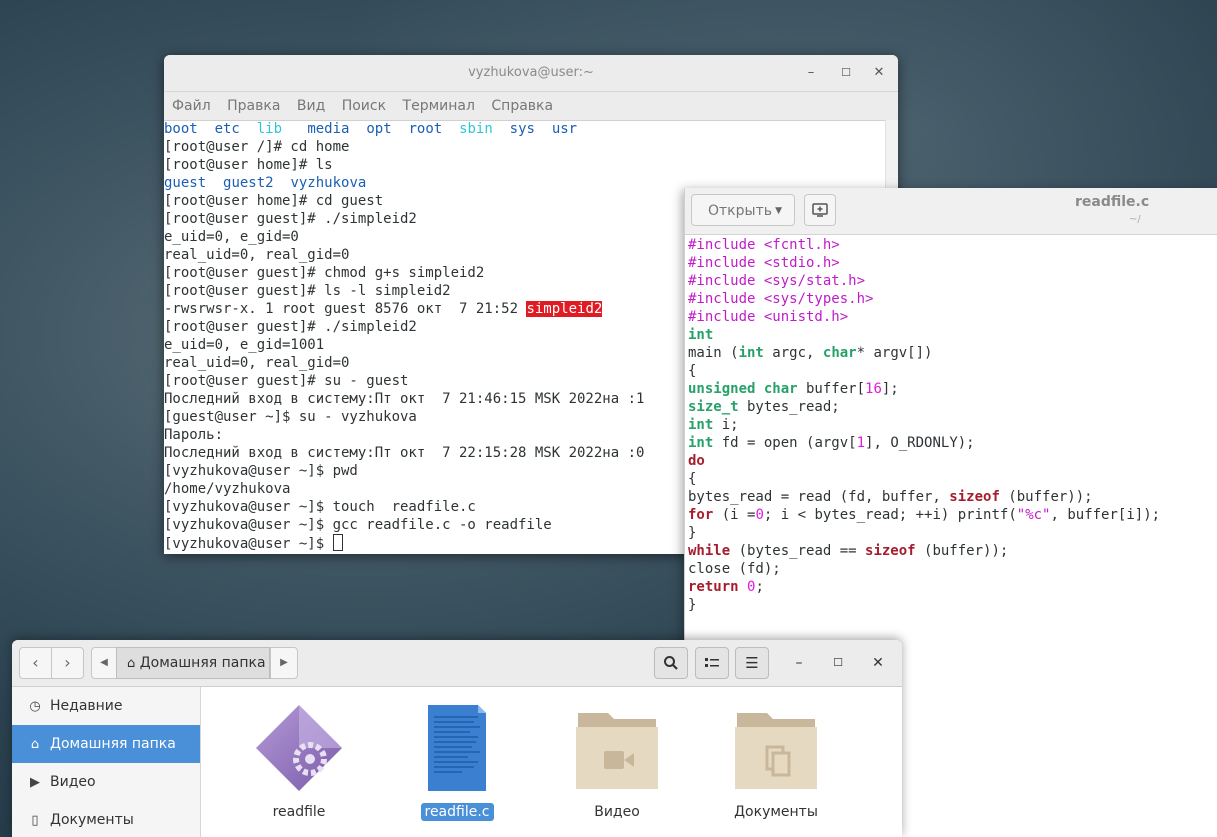  I want to click on triangle-right-icon: ▶, so click(284, 662).